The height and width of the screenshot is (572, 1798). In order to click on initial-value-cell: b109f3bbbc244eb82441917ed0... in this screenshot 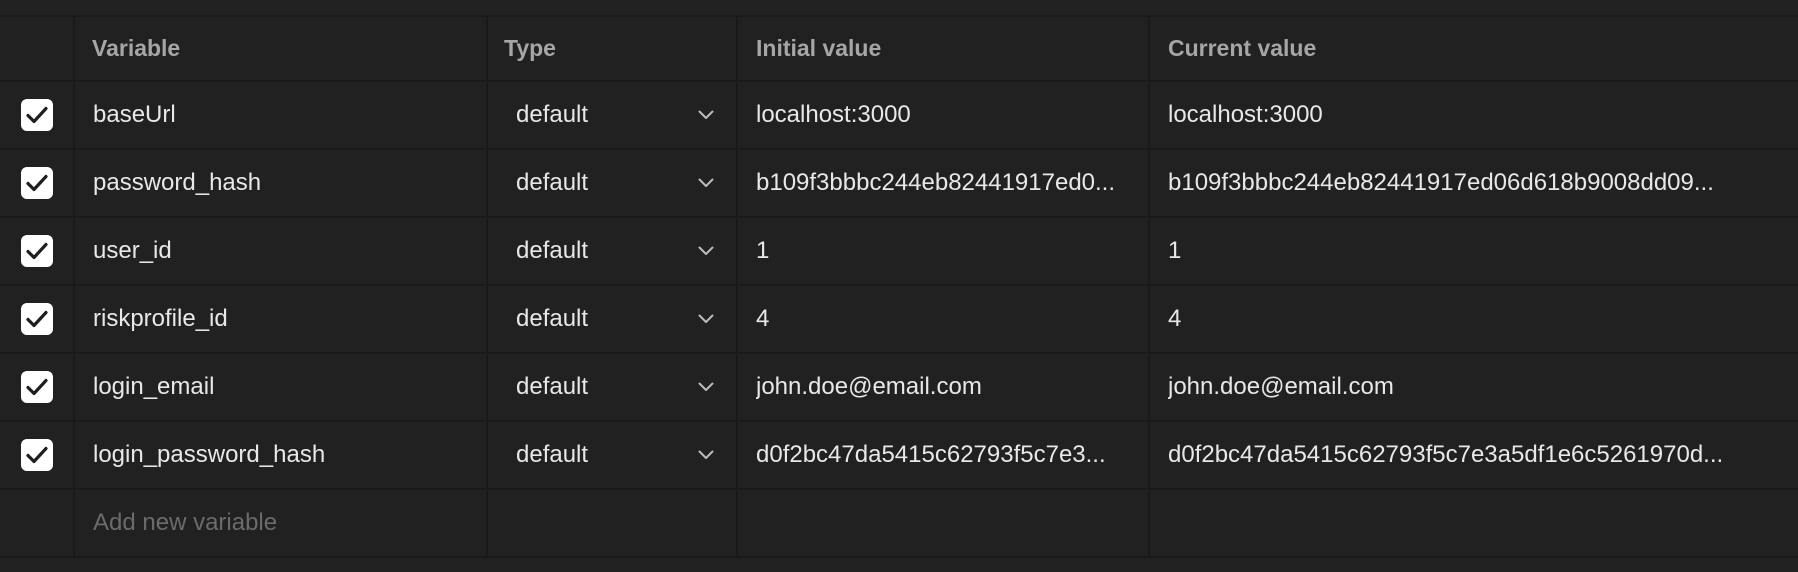, I will do `click(944, 183)`.